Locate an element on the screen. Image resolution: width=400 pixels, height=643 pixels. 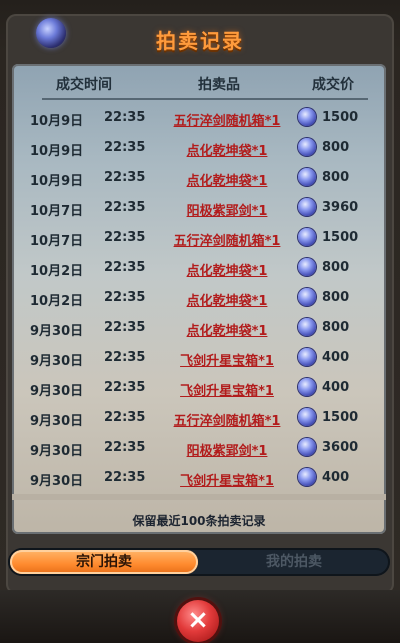
row-price: 3960 is located at coordinates (340, 207).